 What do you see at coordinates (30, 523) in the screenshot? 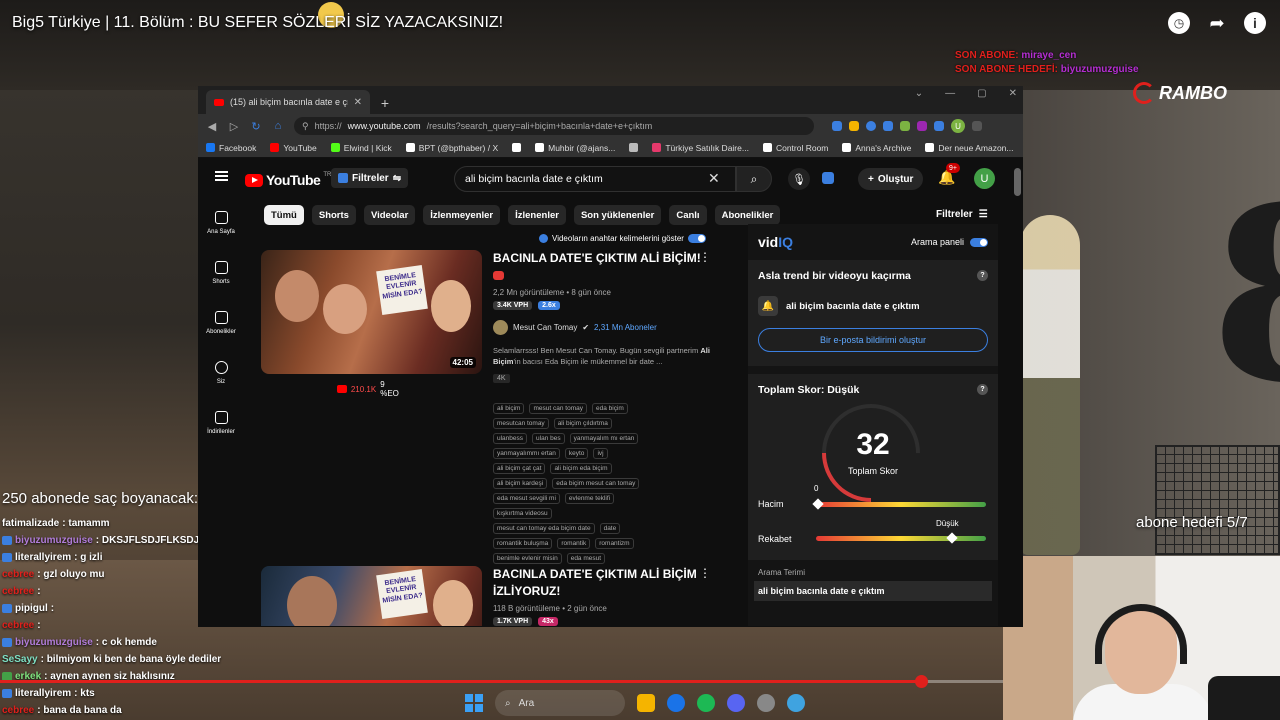
I see `chat-username: fatimalizade` at bounding box center [30, 523].